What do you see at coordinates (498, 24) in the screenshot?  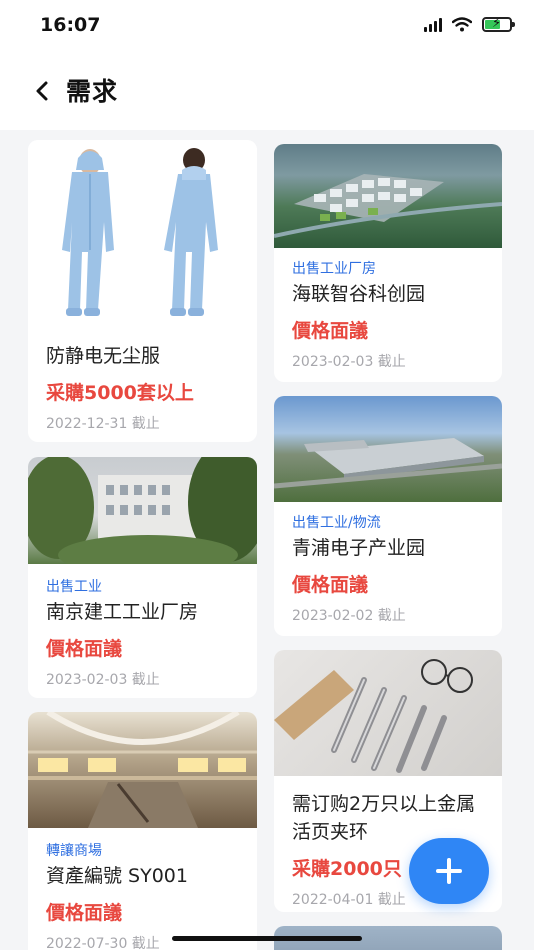 I see `battery-icon: ⚡` at bounding box center [498, 24].